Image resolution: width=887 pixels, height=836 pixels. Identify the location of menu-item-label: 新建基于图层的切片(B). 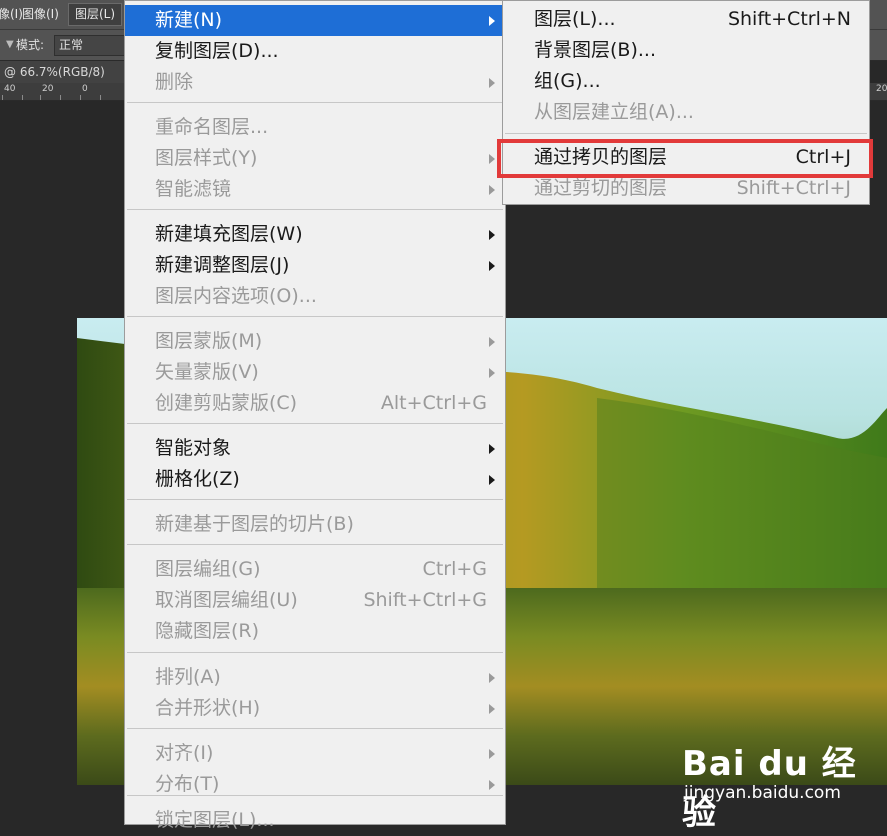
(254, 524).